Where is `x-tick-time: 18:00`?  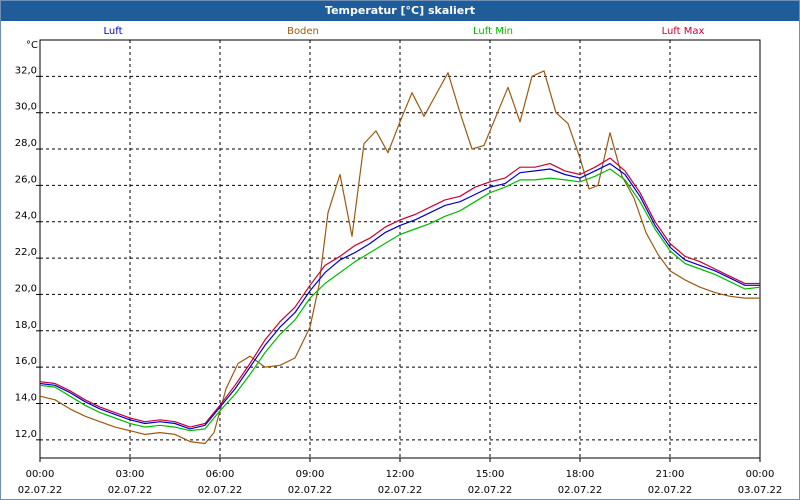
x-tick-time: 18:00 is located at coordinates (580, 474).